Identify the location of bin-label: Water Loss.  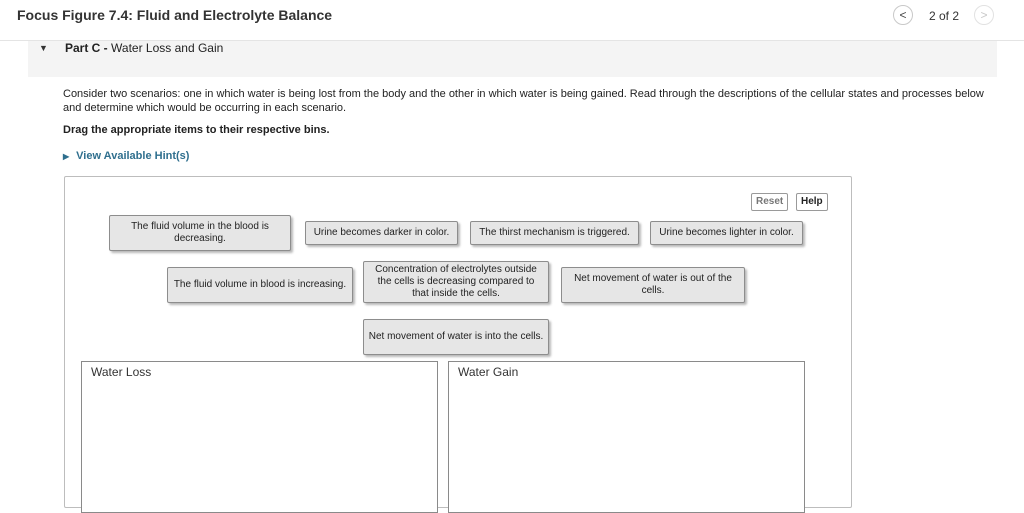
(121, 372).